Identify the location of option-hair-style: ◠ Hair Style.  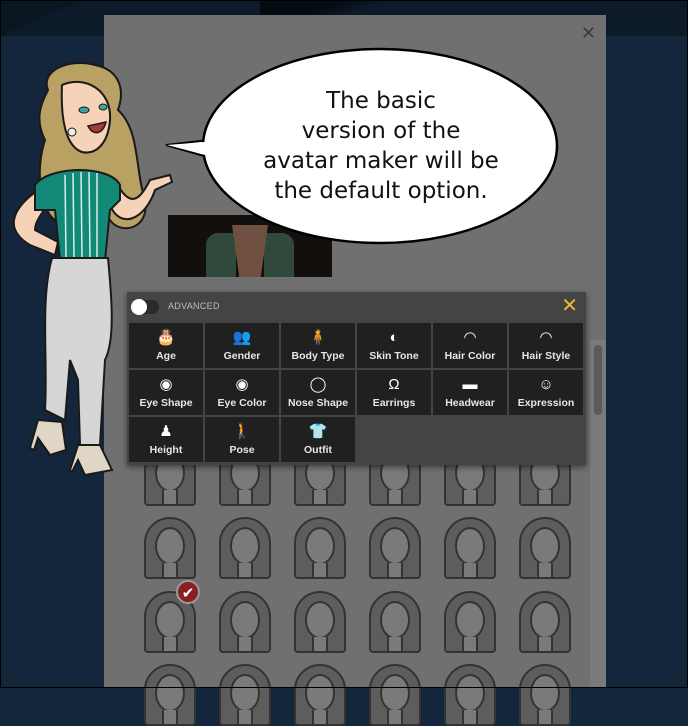
(546, 345).